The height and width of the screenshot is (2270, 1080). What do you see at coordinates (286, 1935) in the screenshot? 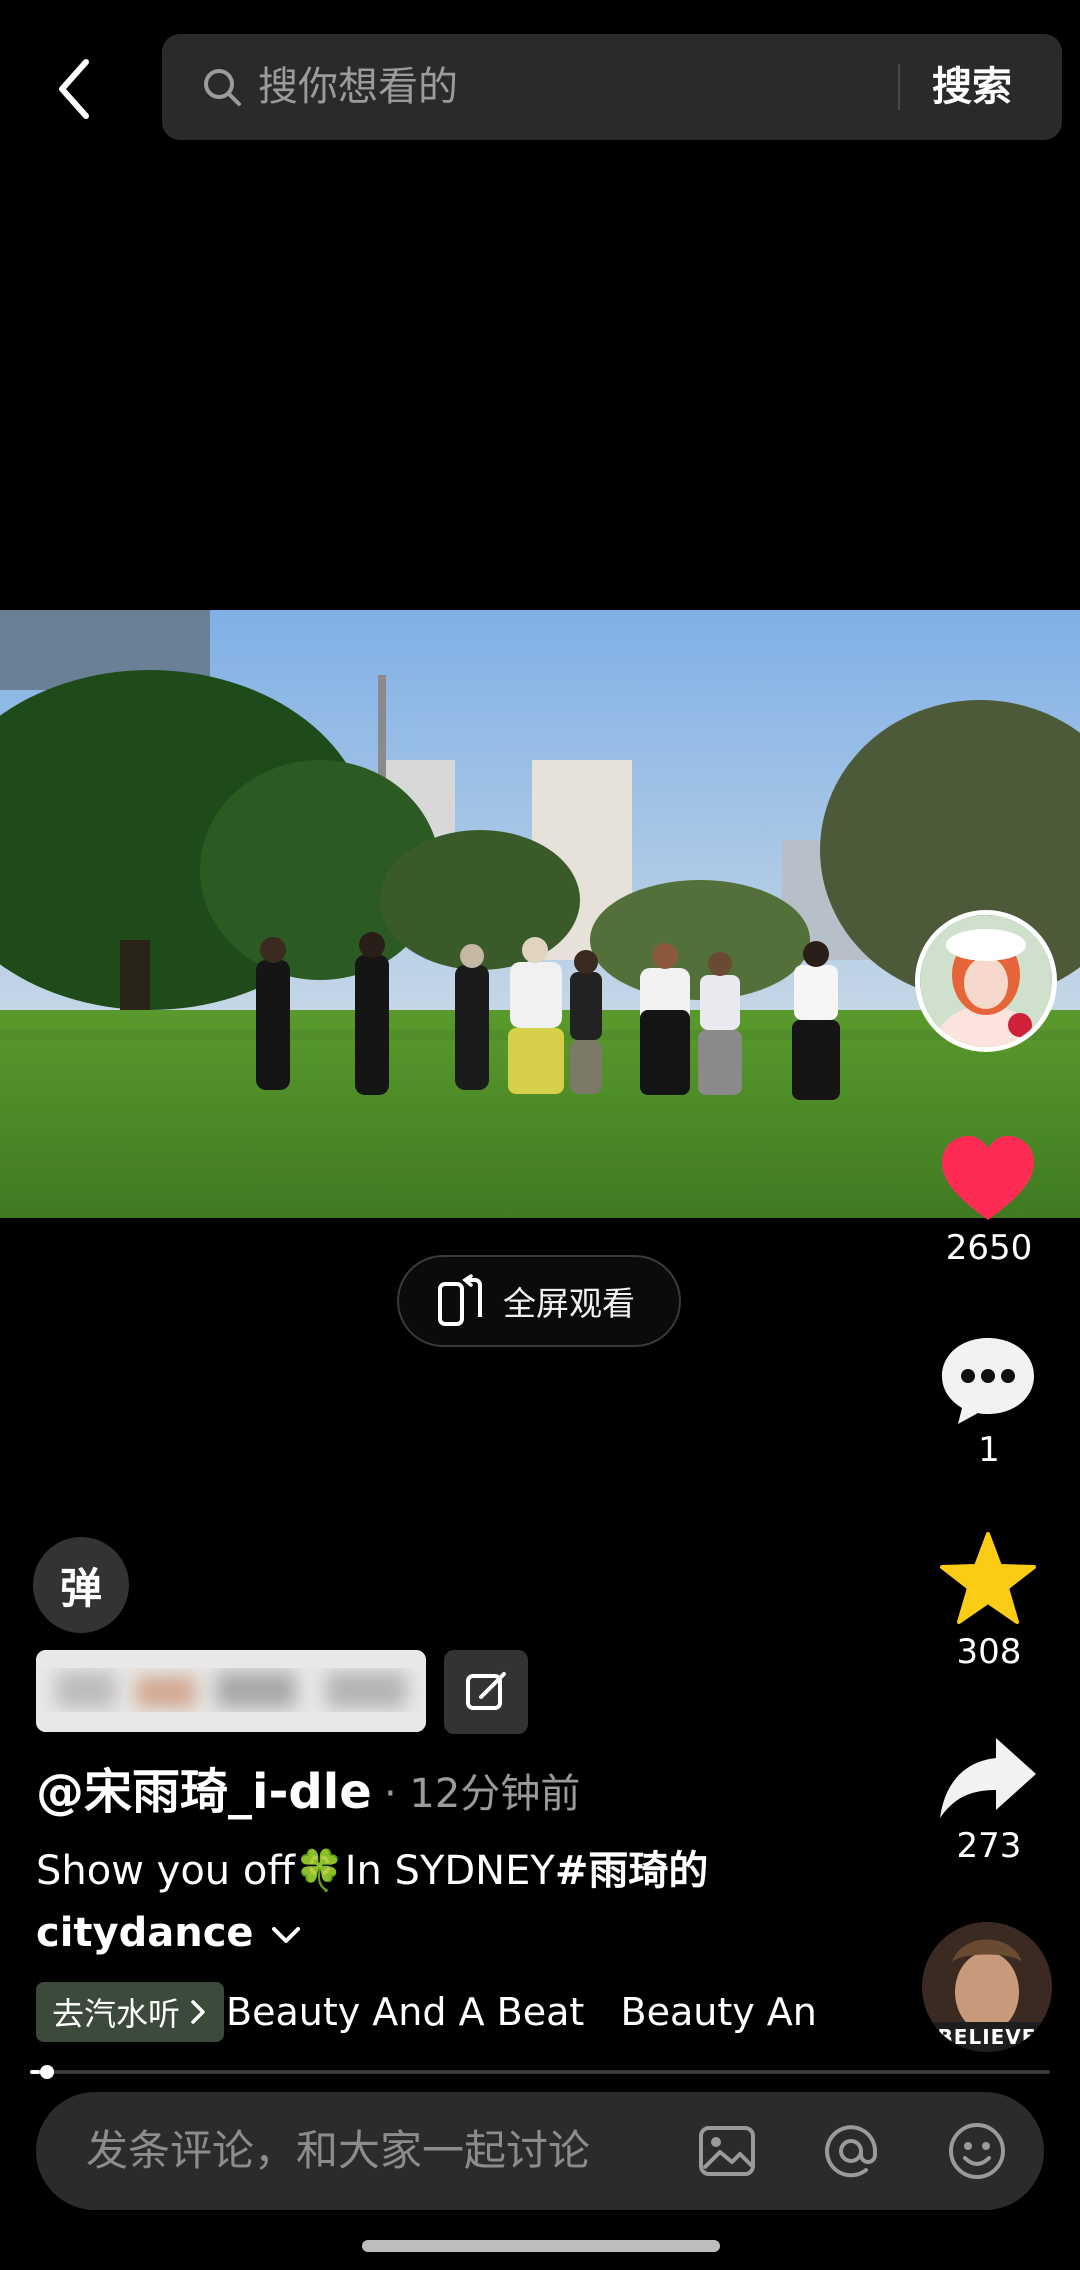
I see `chevron-down-icon` at bounding box center [286, 1935].